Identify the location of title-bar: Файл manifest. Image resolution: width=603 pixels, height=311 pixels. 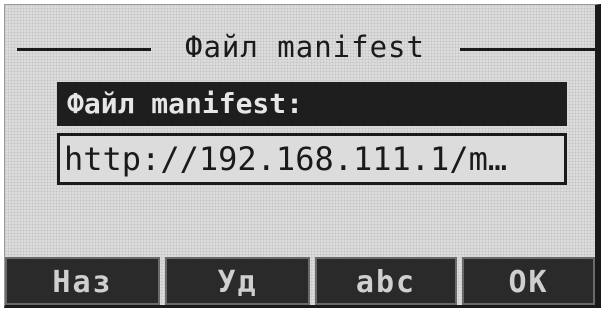
(300, 47).